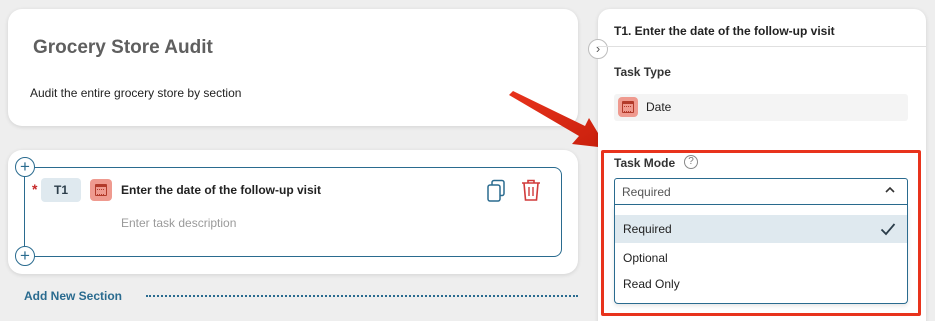  I want to click on add-new-section-link: Add New Section, so click(73, 296).